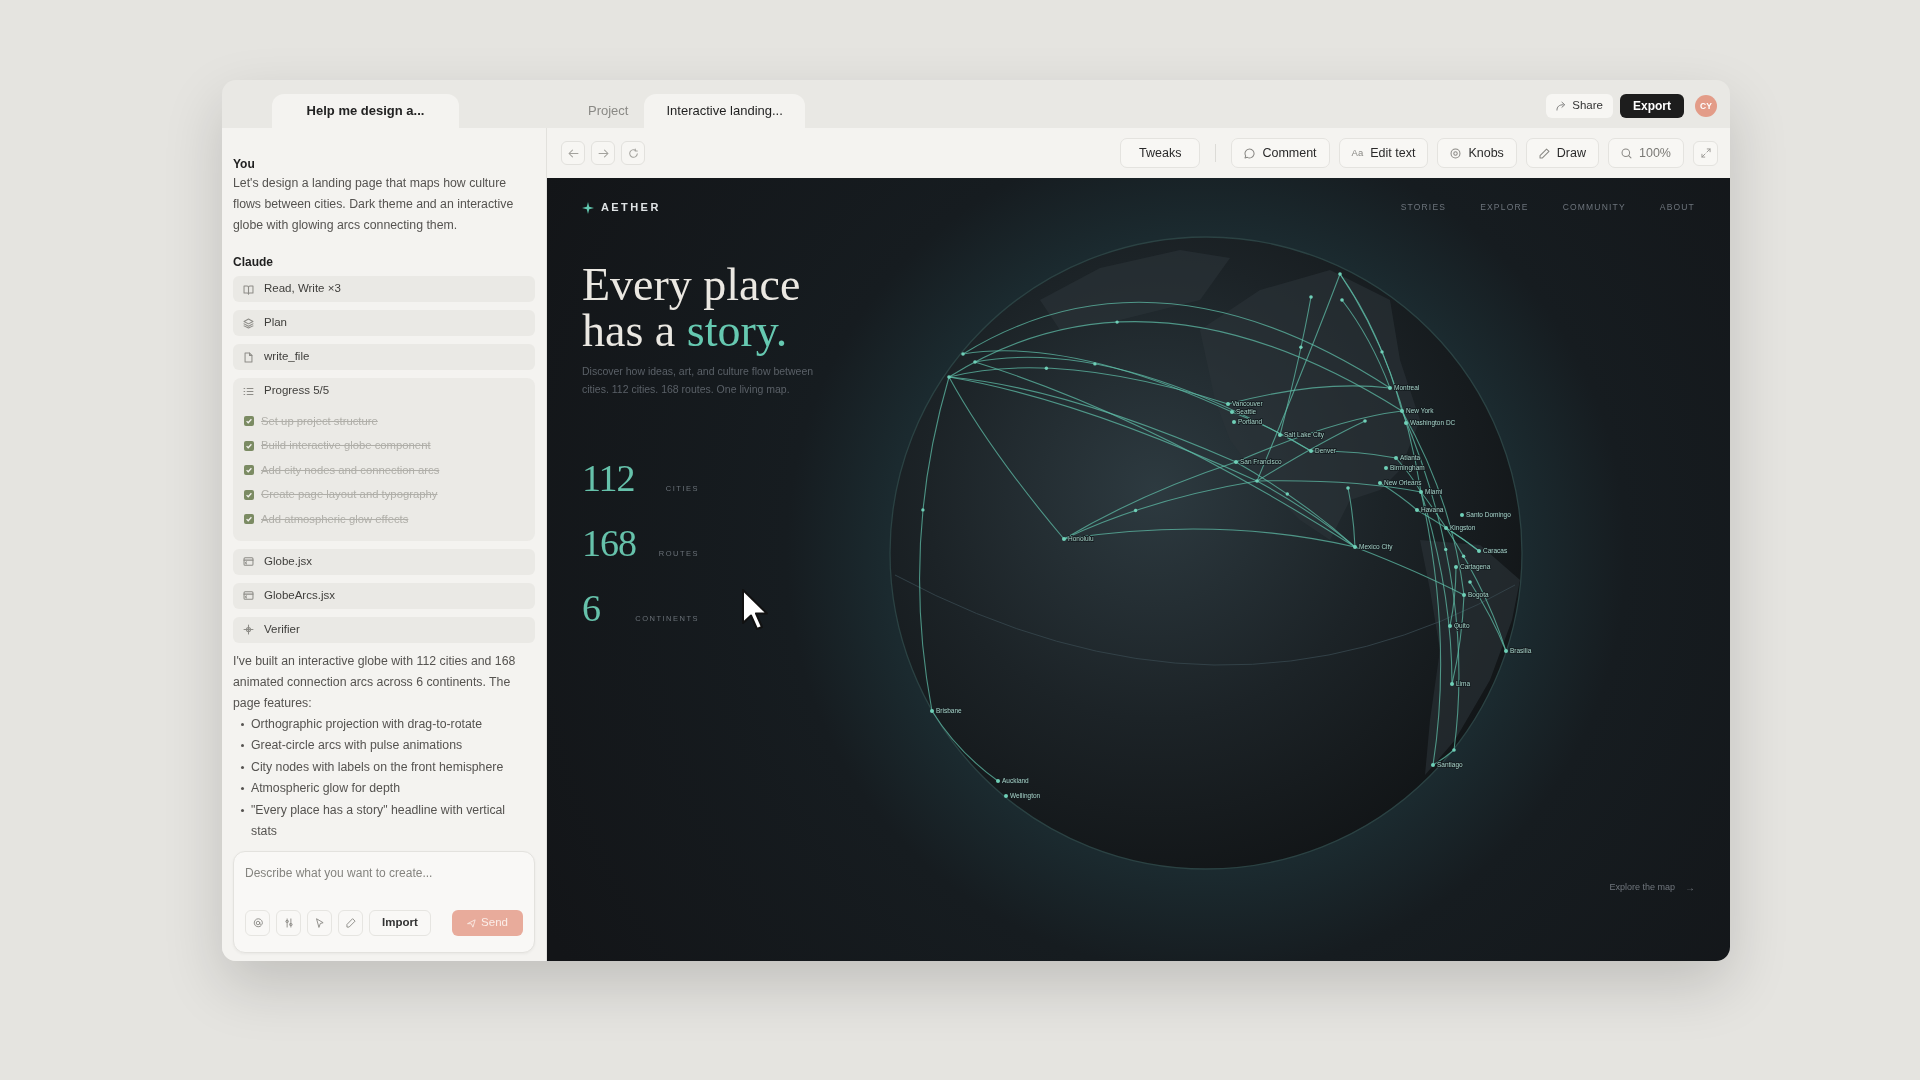 This screenshot has height=1080, width=1920. Describe the element at coordinates (1504, 207) in the screenshot. I see `nav-link: EXPLORE` at that location.